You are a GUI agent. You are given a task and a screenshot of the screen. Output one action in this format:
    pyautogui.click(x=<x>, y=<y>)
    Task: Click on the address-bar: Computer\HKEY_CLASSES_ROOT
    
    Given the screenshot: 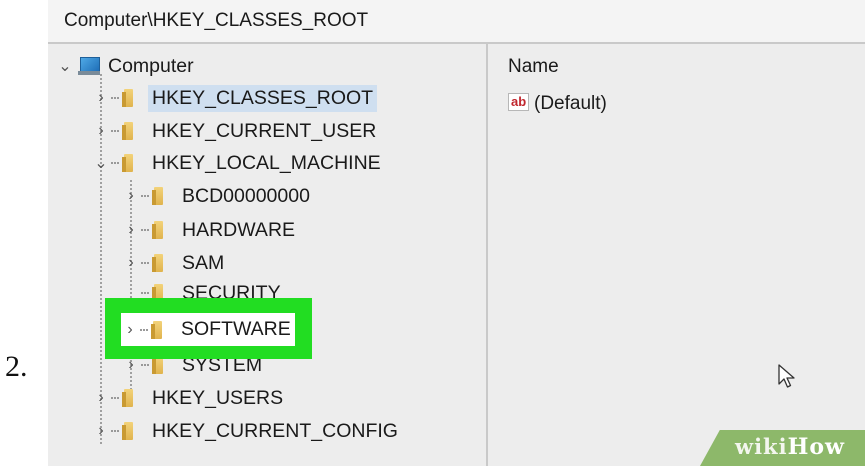 What is the action you would take?
    pyautogui.click(x=456, y=22)
    